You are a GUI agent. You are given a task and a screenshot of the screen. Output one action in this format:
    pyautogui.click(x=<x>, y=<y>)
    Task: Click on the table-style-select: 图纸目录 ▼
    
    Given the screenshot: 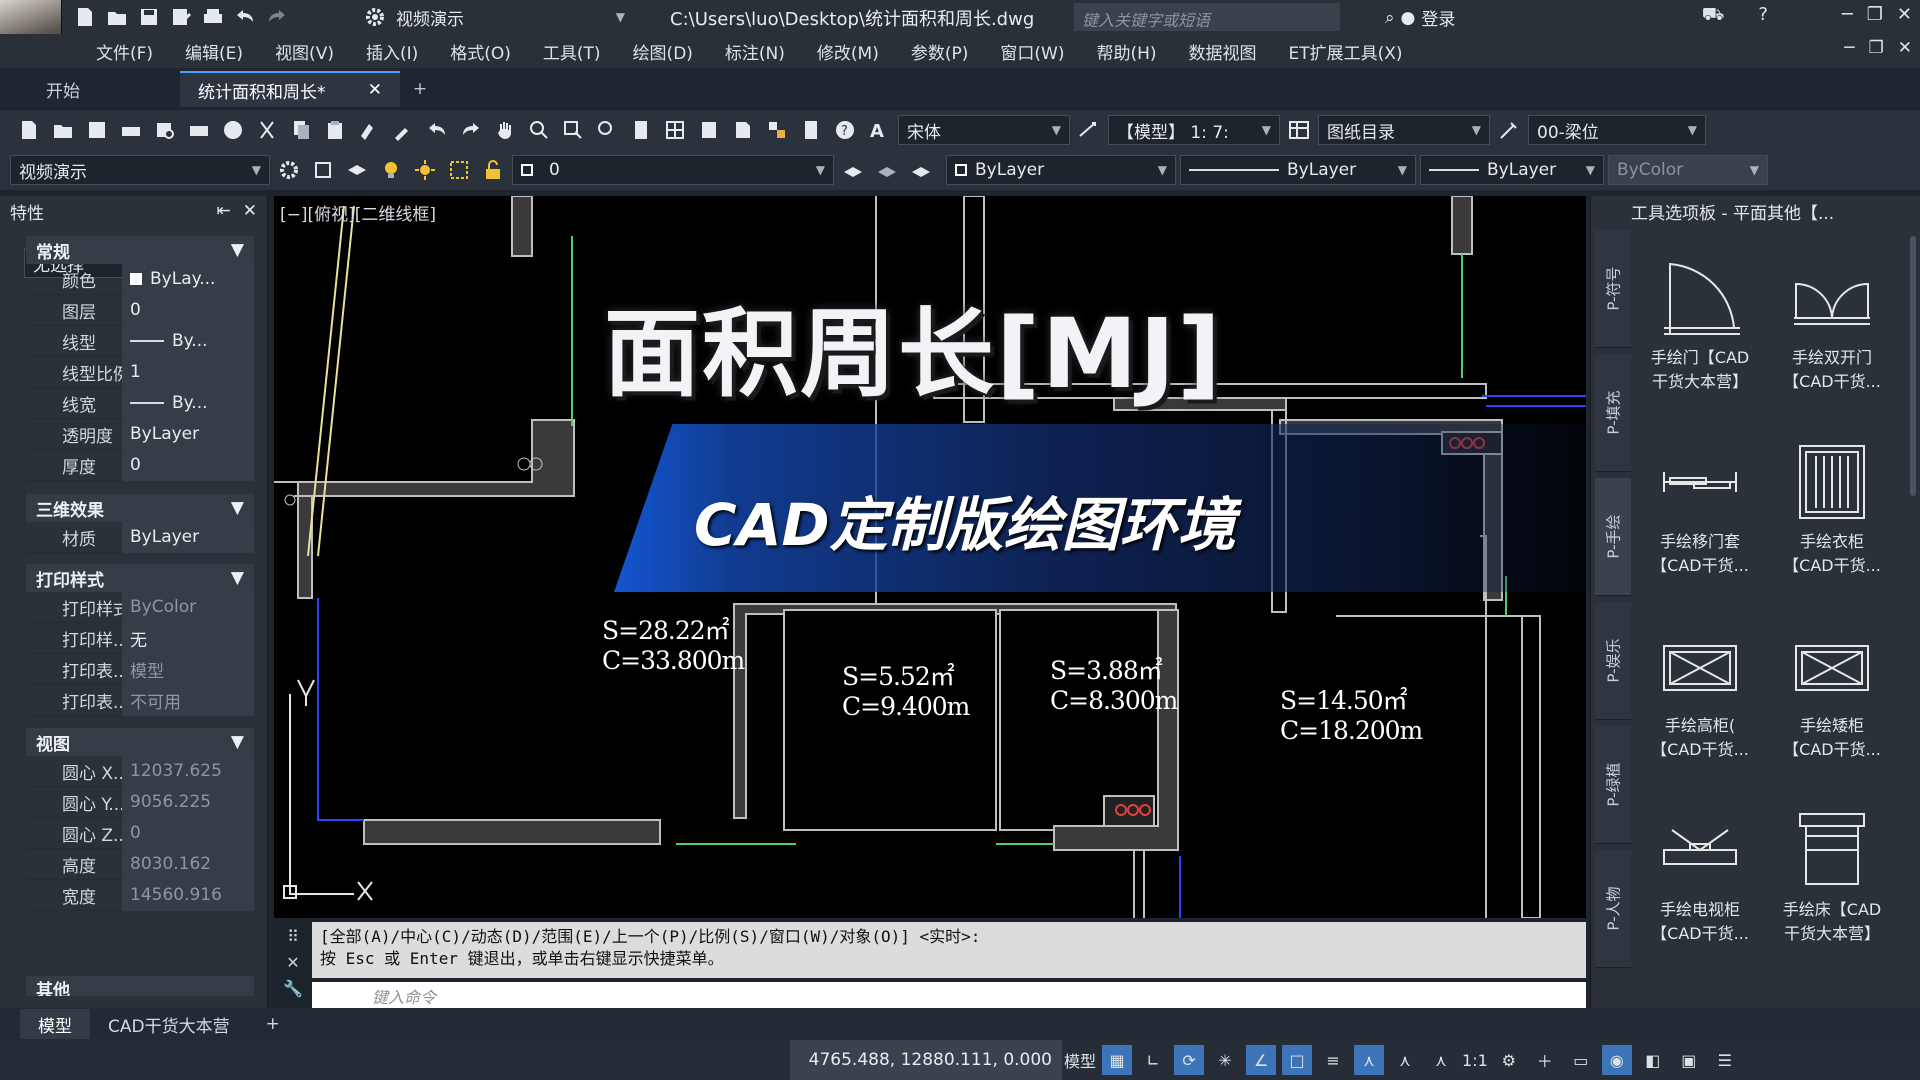 What is the action you would take?
    pyautogui.click(x=1404, y=130)
    